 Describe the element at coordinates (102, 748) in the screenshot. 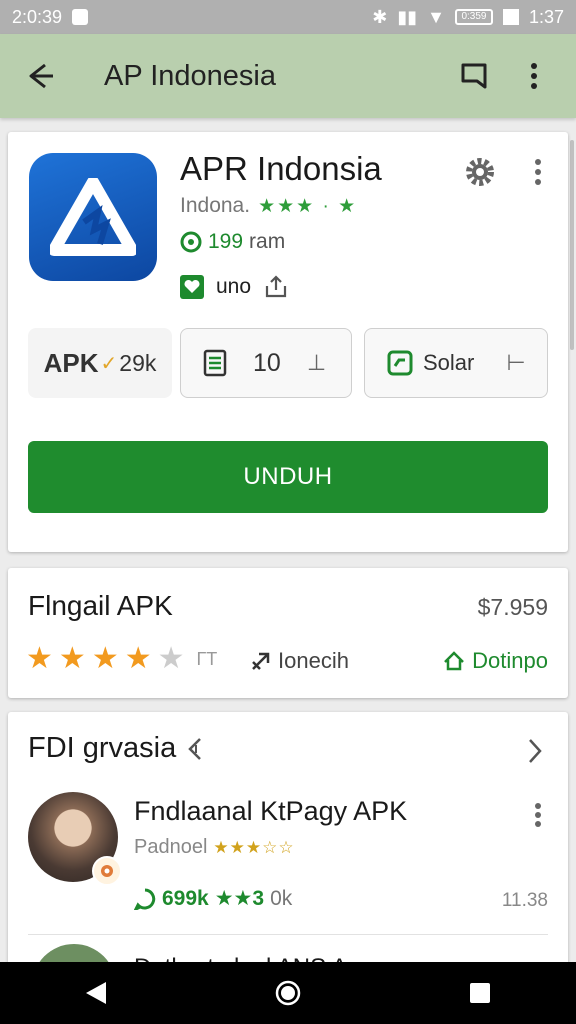

I see `related-title-text: FDI grvasia` at that location.